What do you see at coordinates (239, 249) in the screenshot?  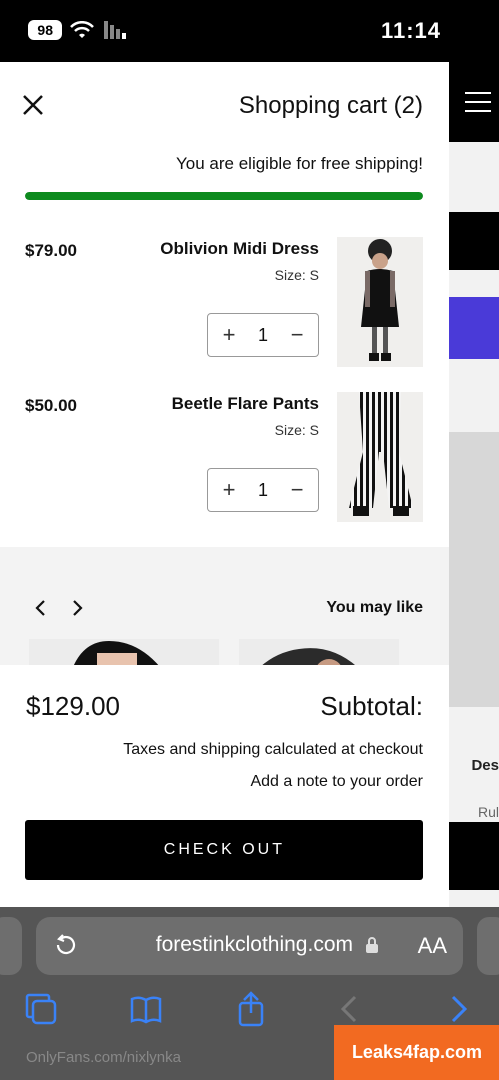 I see `item-name: Oblivion Midi Dress` at bounding box center [239, 249].